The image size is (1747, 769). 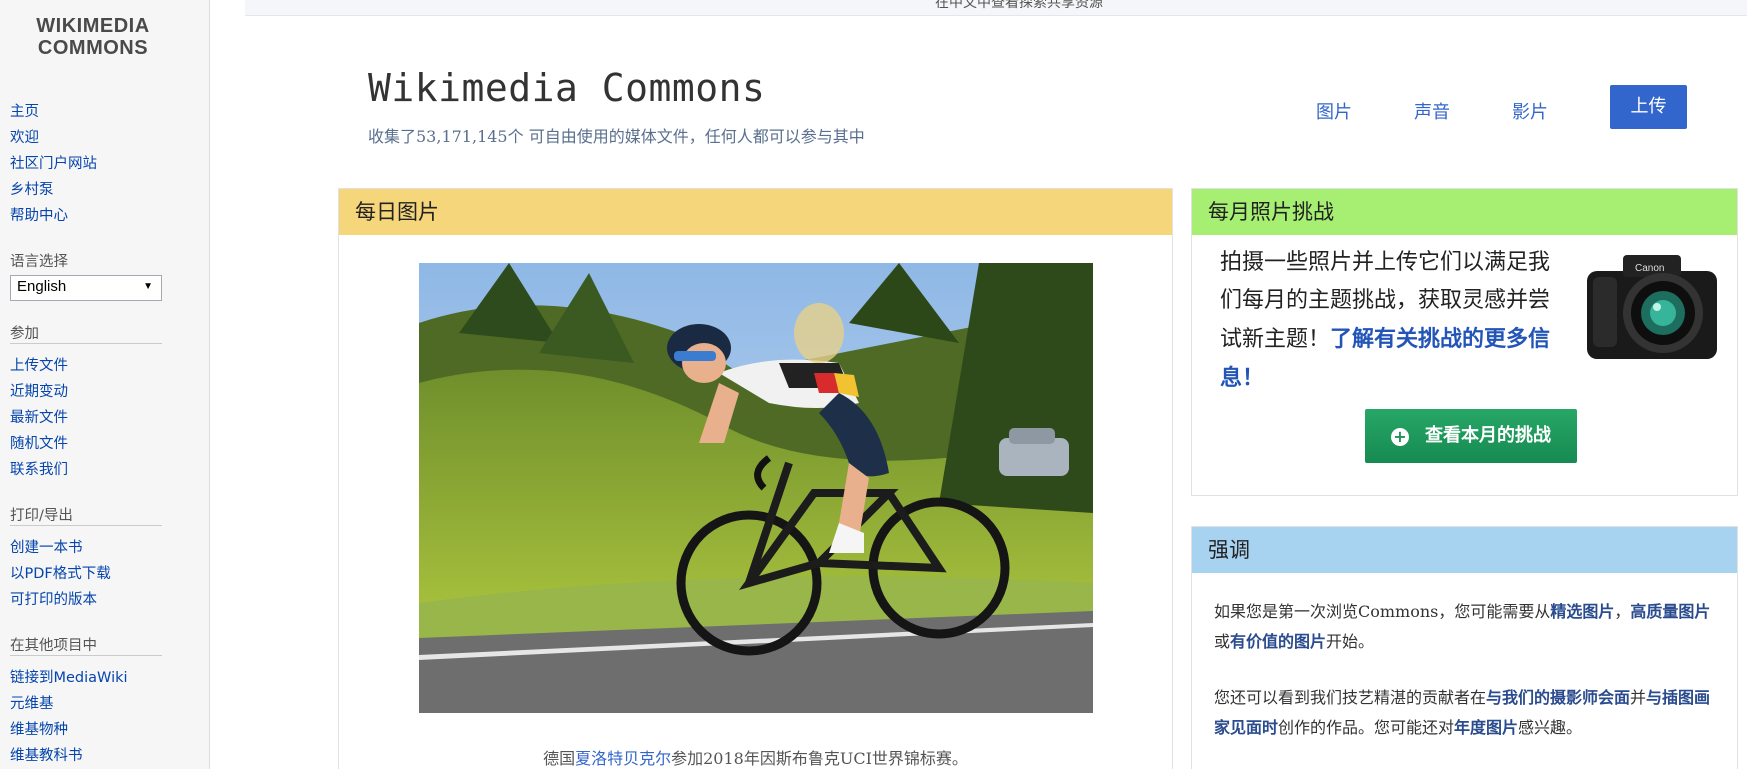 What do you see at coordinates (93, 48) in the screenshot?
I see `logo-line-2: COMMONS` at bounding box center [93, 48].